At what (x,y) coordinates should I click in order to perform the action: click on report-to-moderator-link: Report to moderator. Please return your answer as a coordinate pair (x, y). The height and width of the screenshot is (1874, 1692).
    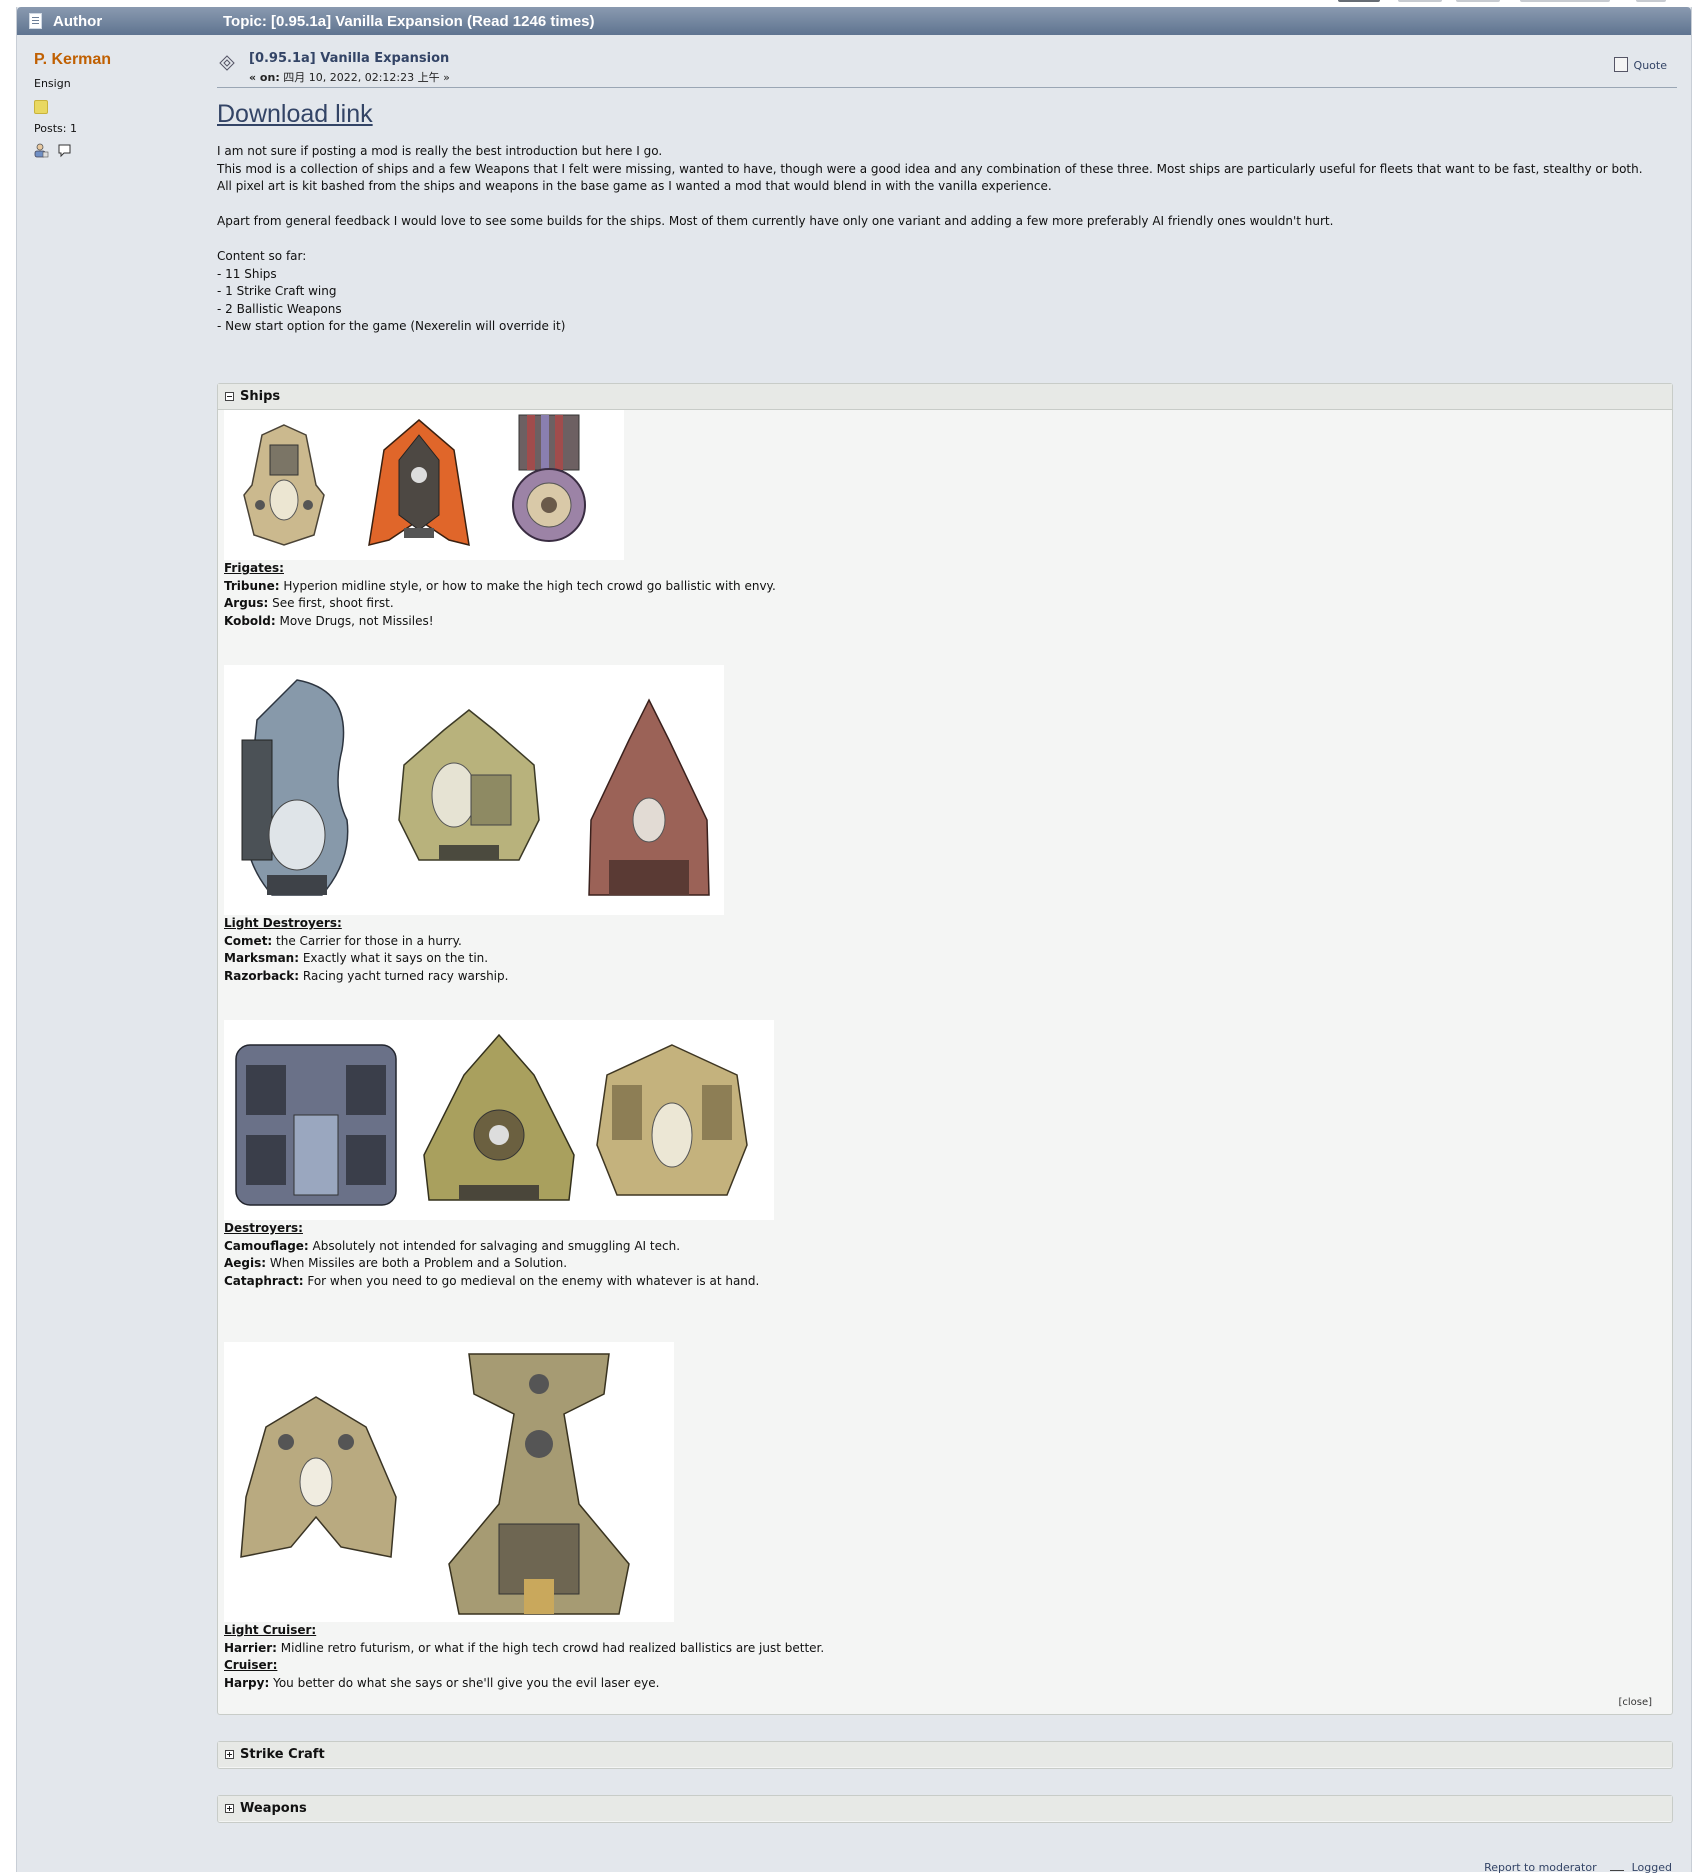
    Looking at the image, I should click on (1540, 1867).